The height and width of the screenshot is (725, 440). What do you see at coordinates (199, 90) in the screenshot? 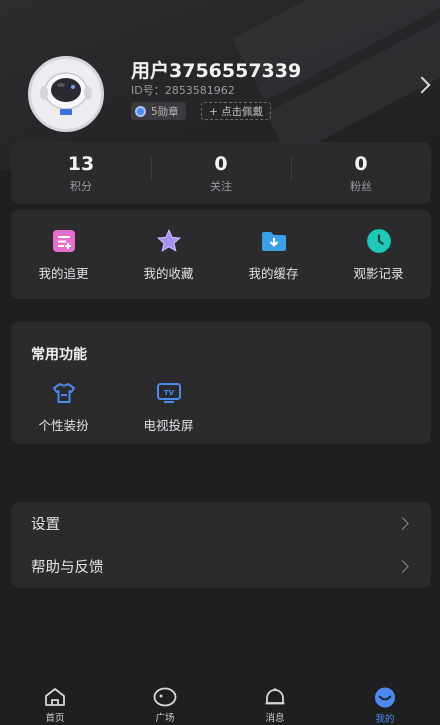
I see `user-id-value: 2853581962` at bounding box center [199, 90].